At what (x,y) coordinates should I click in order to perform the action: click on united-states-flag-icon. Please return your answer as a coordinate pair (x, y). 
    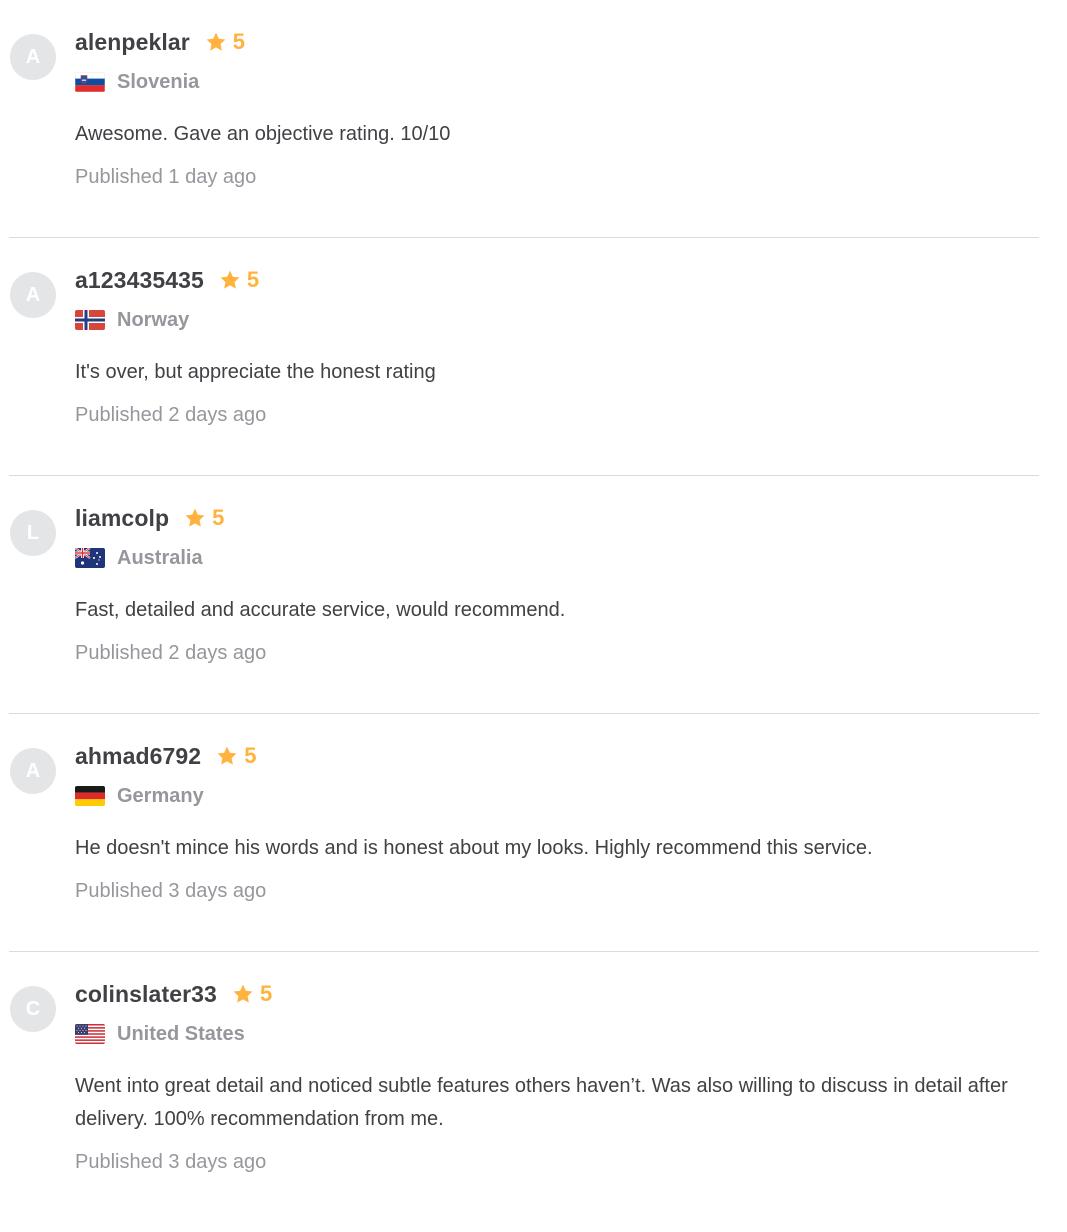
    Looking at the image, I should click on (90, 1034).